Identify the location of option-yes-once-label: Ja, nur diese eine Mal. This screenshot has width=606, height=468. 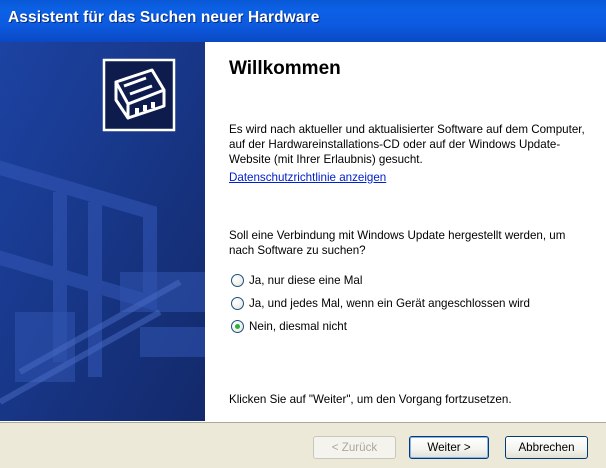
(305, 280).